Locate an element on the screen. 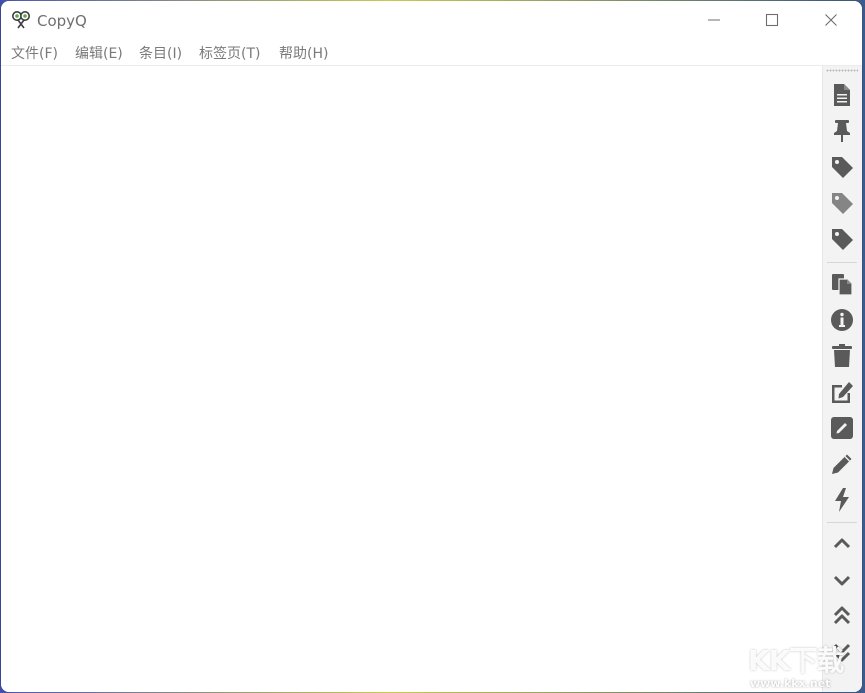 This screenshot has width=865, height=693. menu-help: 帮助(H) is located at coordinates (303, 53).